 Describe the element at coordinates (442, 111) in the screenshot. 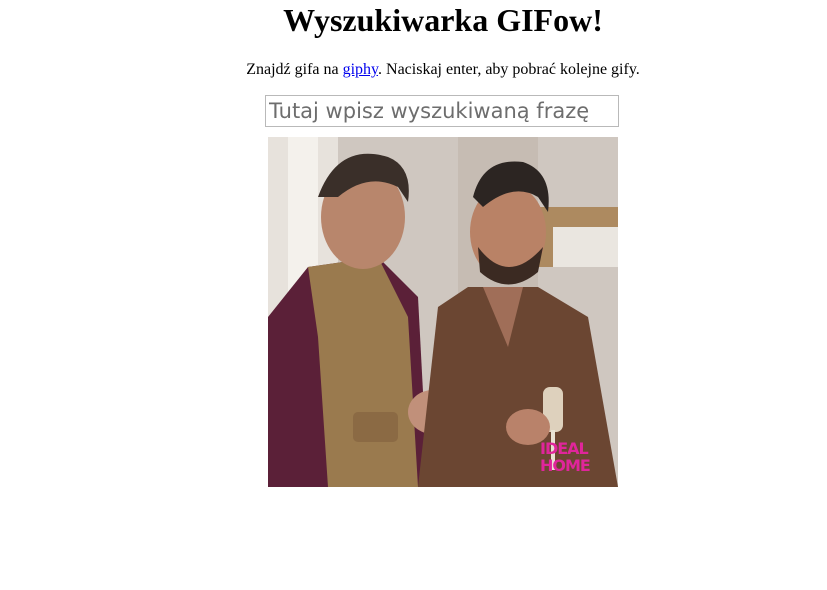

I see `search-input` at that location.